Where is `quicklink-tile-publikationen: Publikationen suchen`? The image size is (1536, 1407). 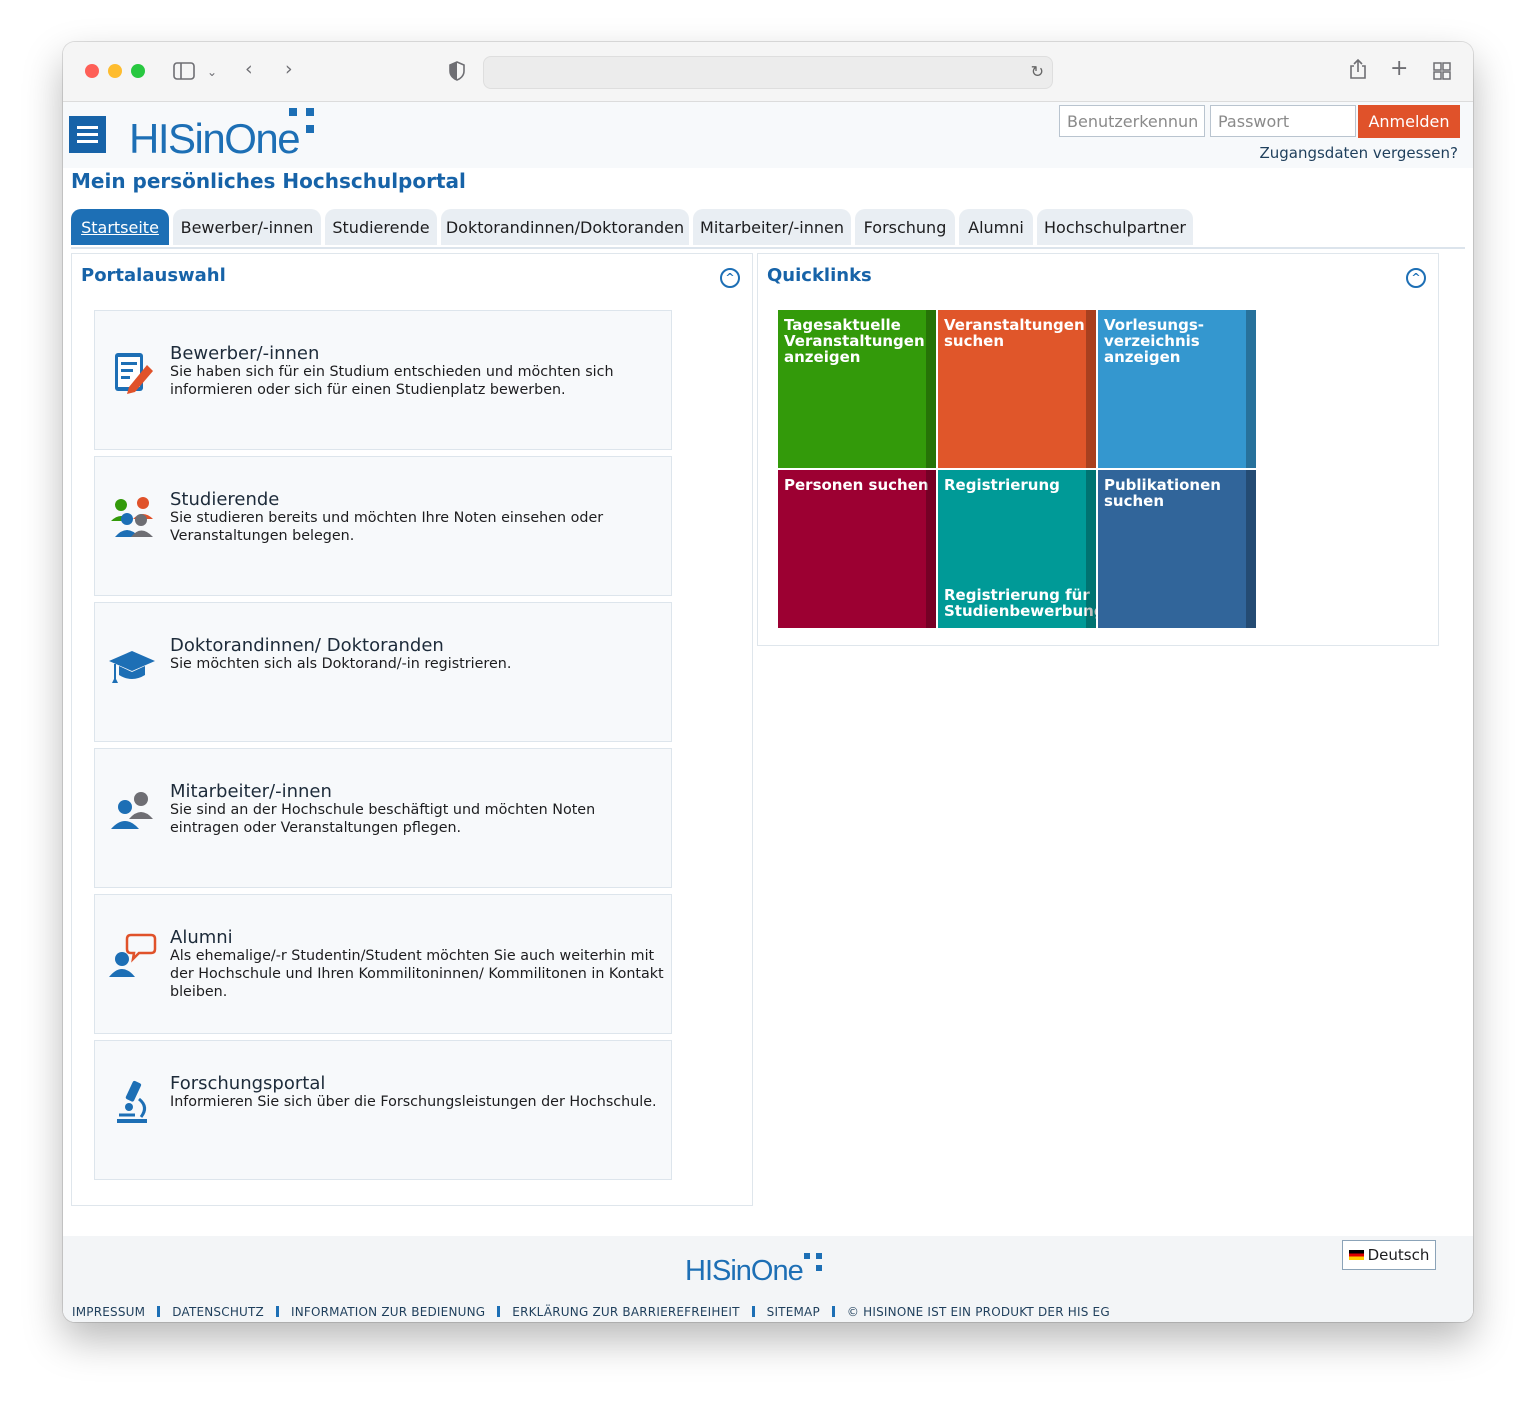
quicklink-tile-publikationen: Publikationen suchen is located at coordinates (1177, 549).